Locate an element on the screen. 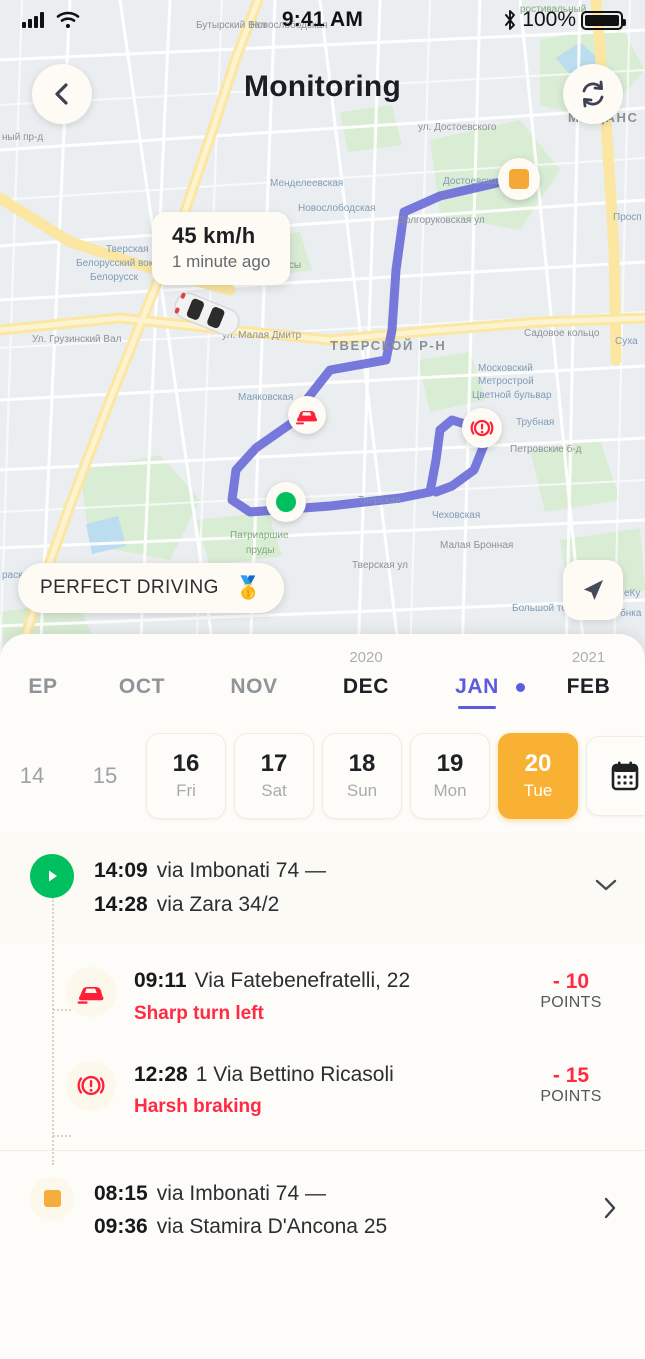  harsh-braking-marker is located at coordinates (482, 428).